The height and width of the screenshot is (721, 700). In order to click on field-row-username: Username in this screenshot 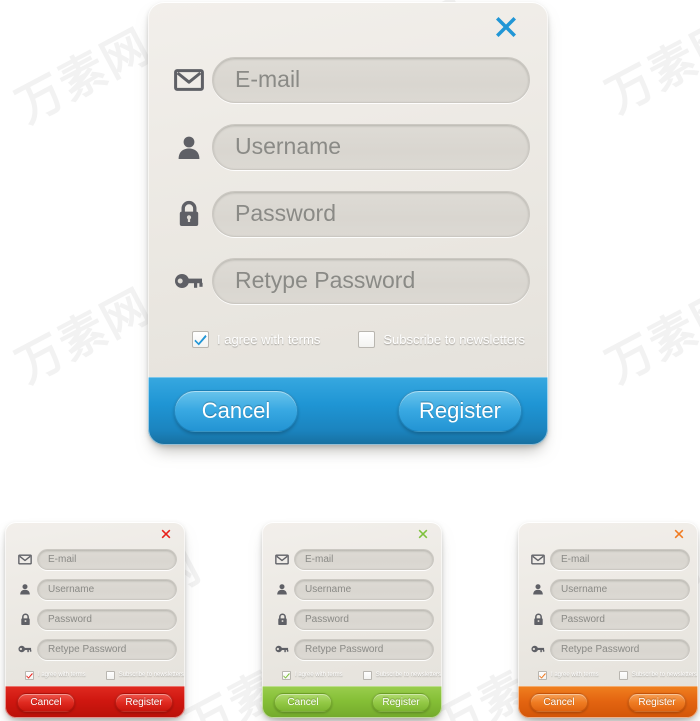, I will do `click(95, 589)`.